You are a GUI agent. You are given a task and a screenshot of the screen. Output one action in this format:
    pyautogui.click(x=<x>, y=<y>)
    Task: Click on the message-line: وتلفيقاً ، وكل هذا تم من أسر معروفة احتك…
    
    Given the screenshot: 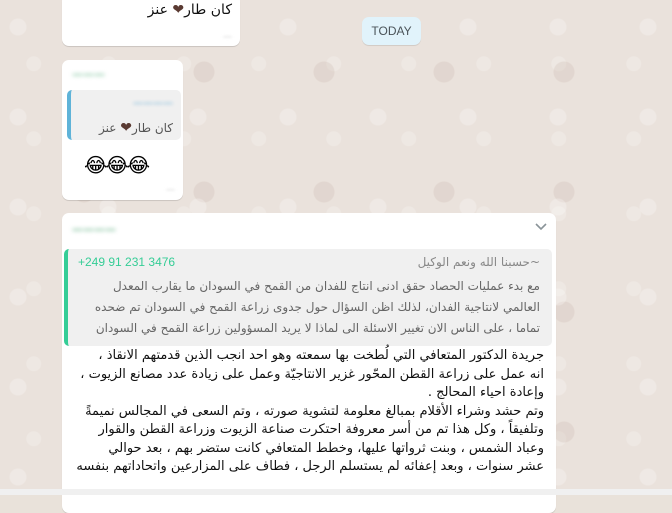 What is the action you would take?
    pyautogui.click(x=321, y=429)
    